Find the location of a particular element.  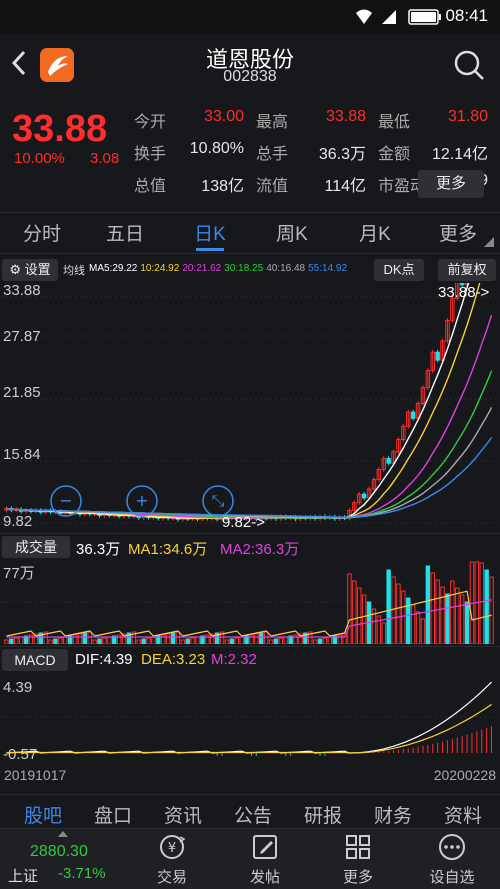

stat-label: 最低 is located at coordinates (394, 122).